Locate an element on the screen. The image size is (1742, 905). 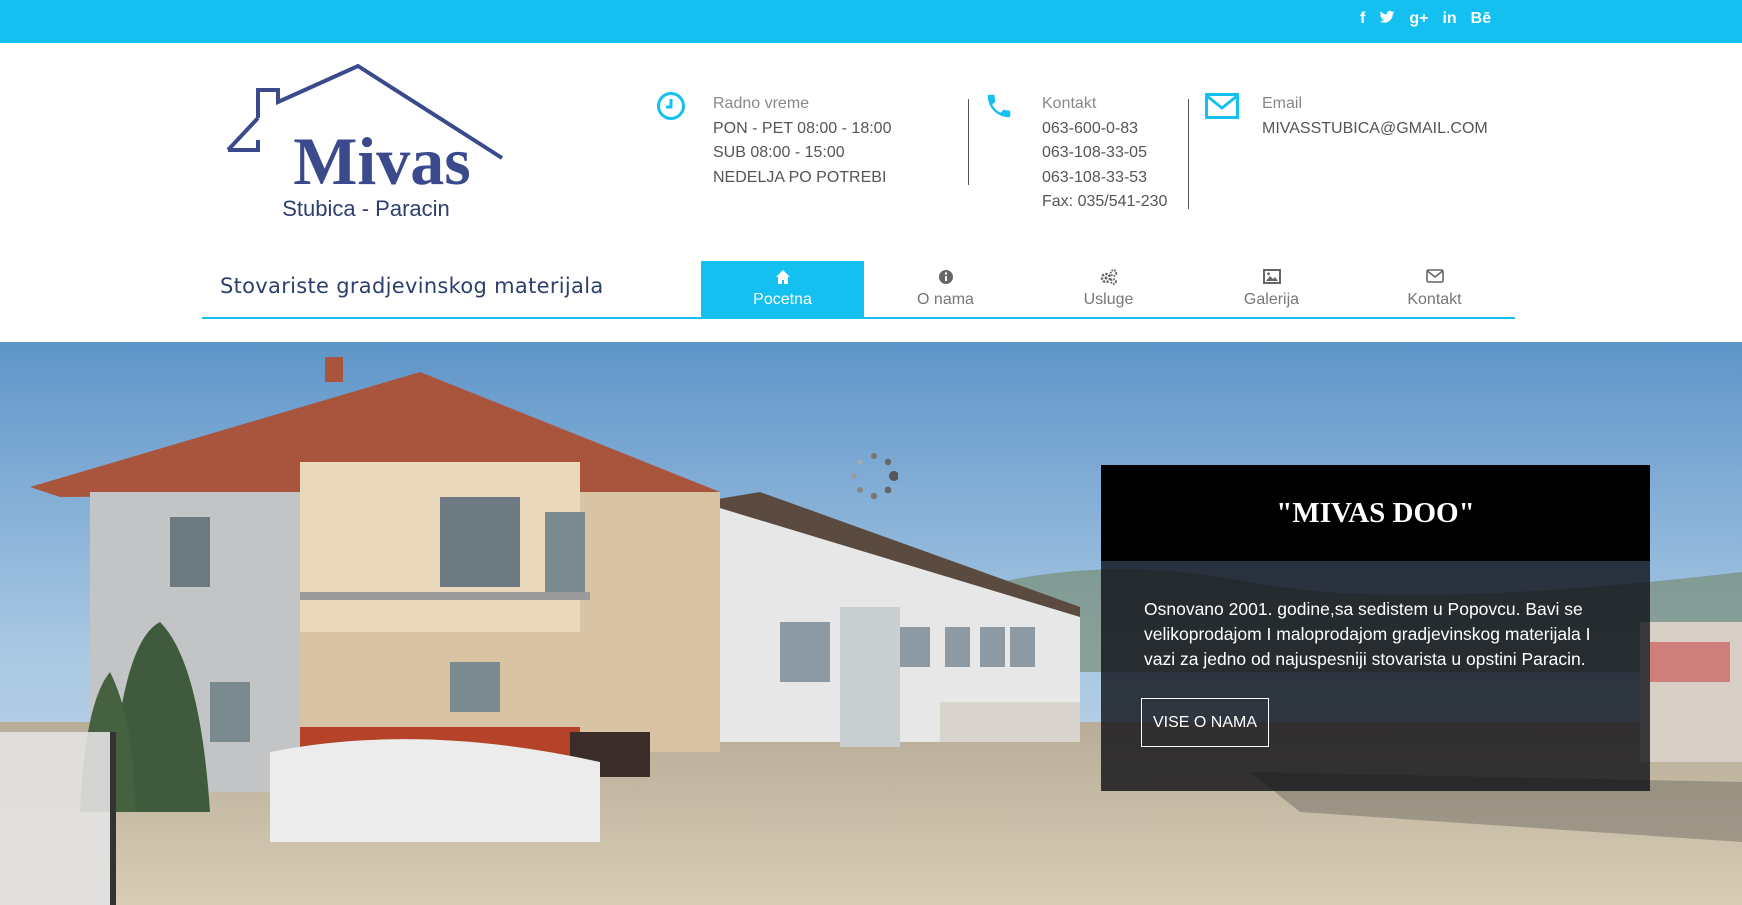
hours-line: SUB 08:00 - 15:00 is located at coordinates (779, 152).